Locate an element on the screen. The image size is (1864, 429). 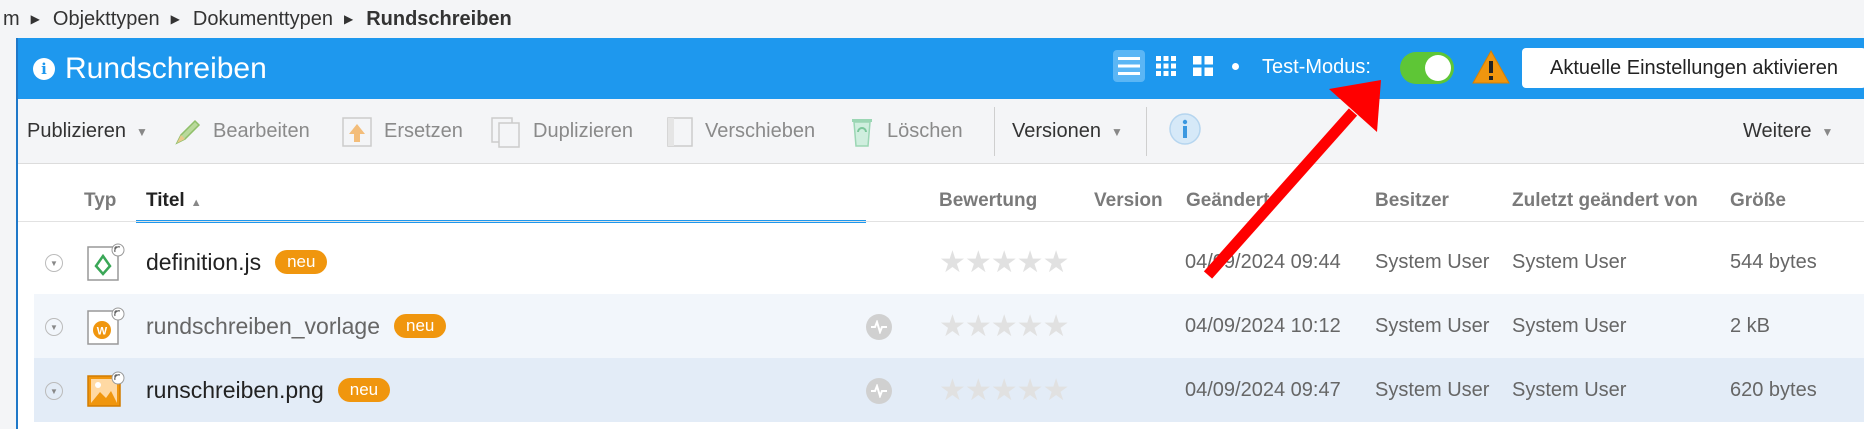
file-size: 620 bytes is located at coordinates (1773, 389).